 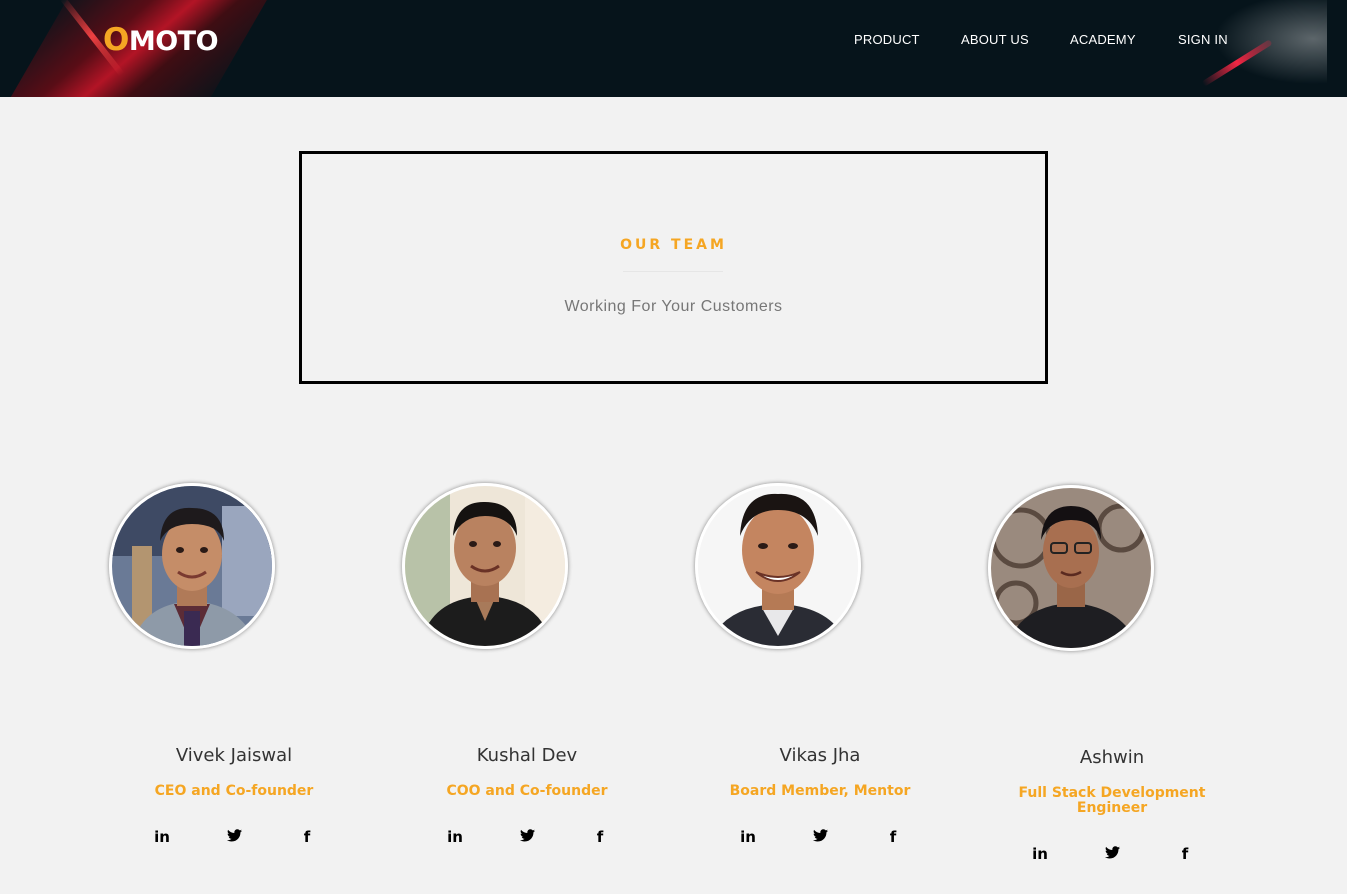 I want to click on section-subtitle: Working For Your Customers, so click(x=673, y=306).